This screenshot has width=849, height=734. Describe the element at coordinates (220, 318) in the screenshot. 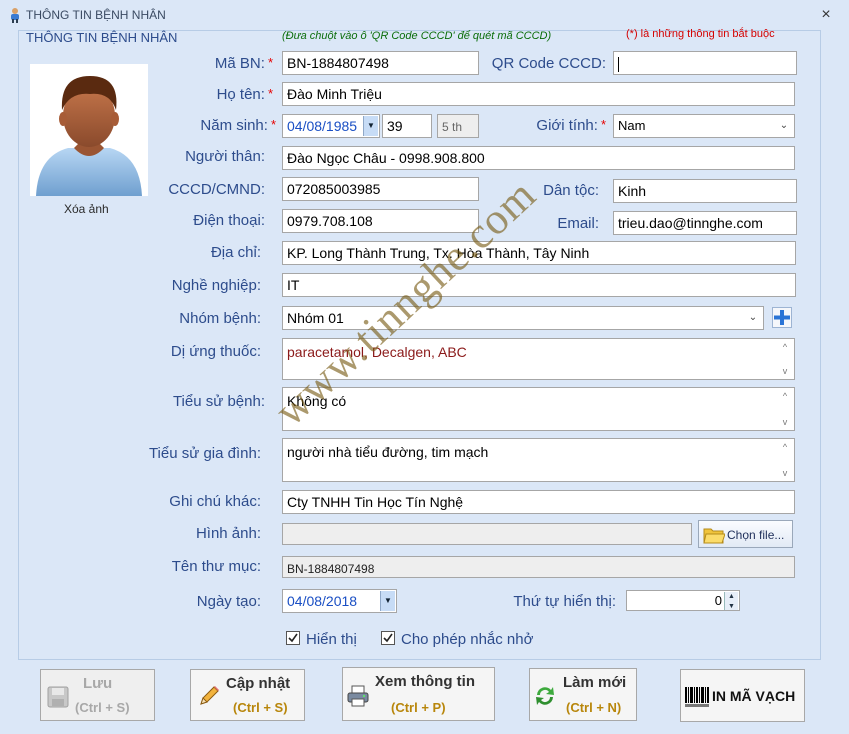

I see `nhom-benh-label: Nhóm bệnh:` at that location.